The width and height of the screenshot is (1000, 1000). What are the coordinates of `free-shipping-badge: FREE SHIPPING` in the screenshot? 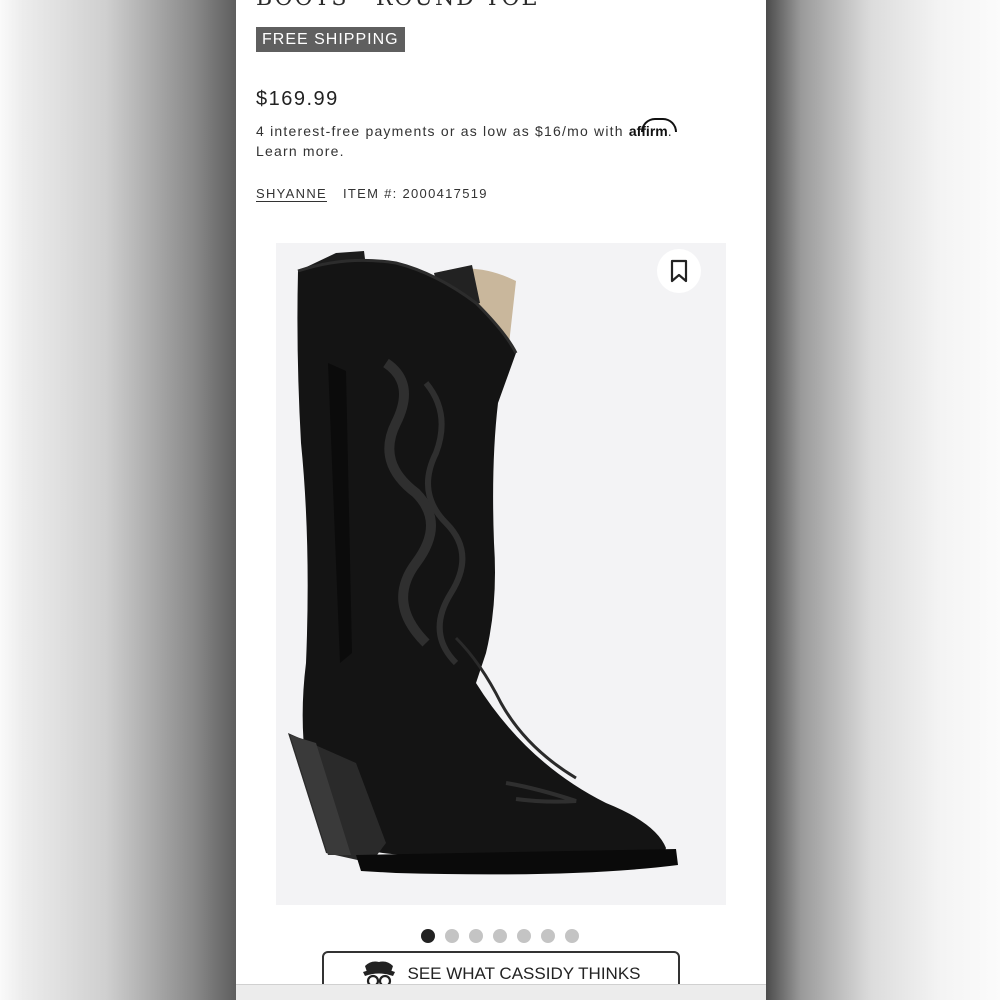 It's located at (330, 39).